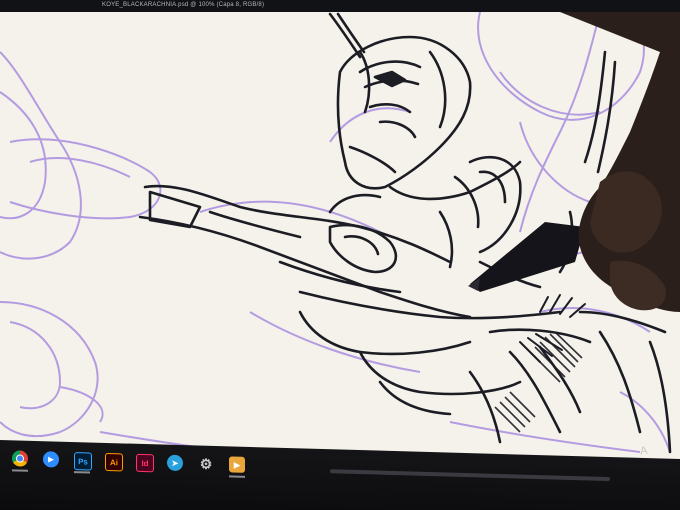  I want to click on settings-icon: ⚙, so click(206, 463).